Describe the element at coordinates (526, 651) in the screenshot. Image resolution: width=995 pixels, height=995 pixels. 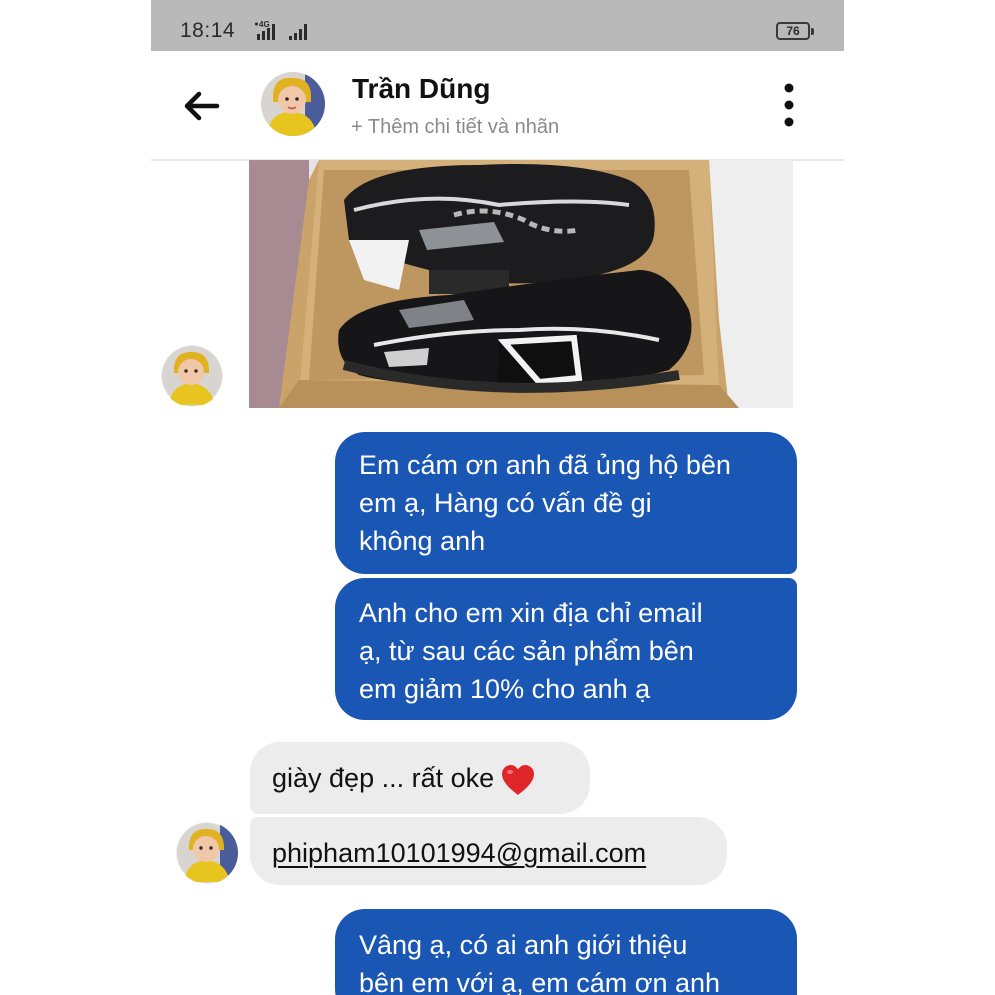
I see `message-text-line: ạ, từ sau các sản phẩm bên` at that location.